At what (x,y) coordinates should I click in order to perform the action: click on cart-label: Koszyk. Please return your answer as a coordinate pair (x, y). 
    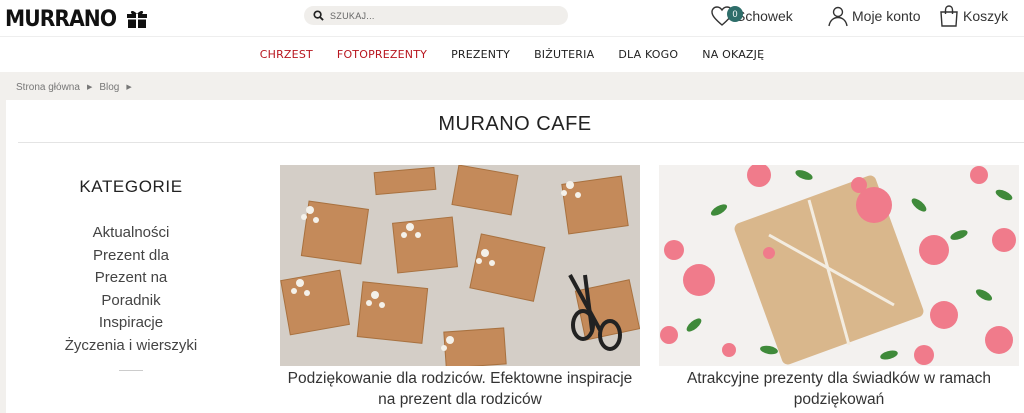
    Looking at the image, I should click on (986, 16).